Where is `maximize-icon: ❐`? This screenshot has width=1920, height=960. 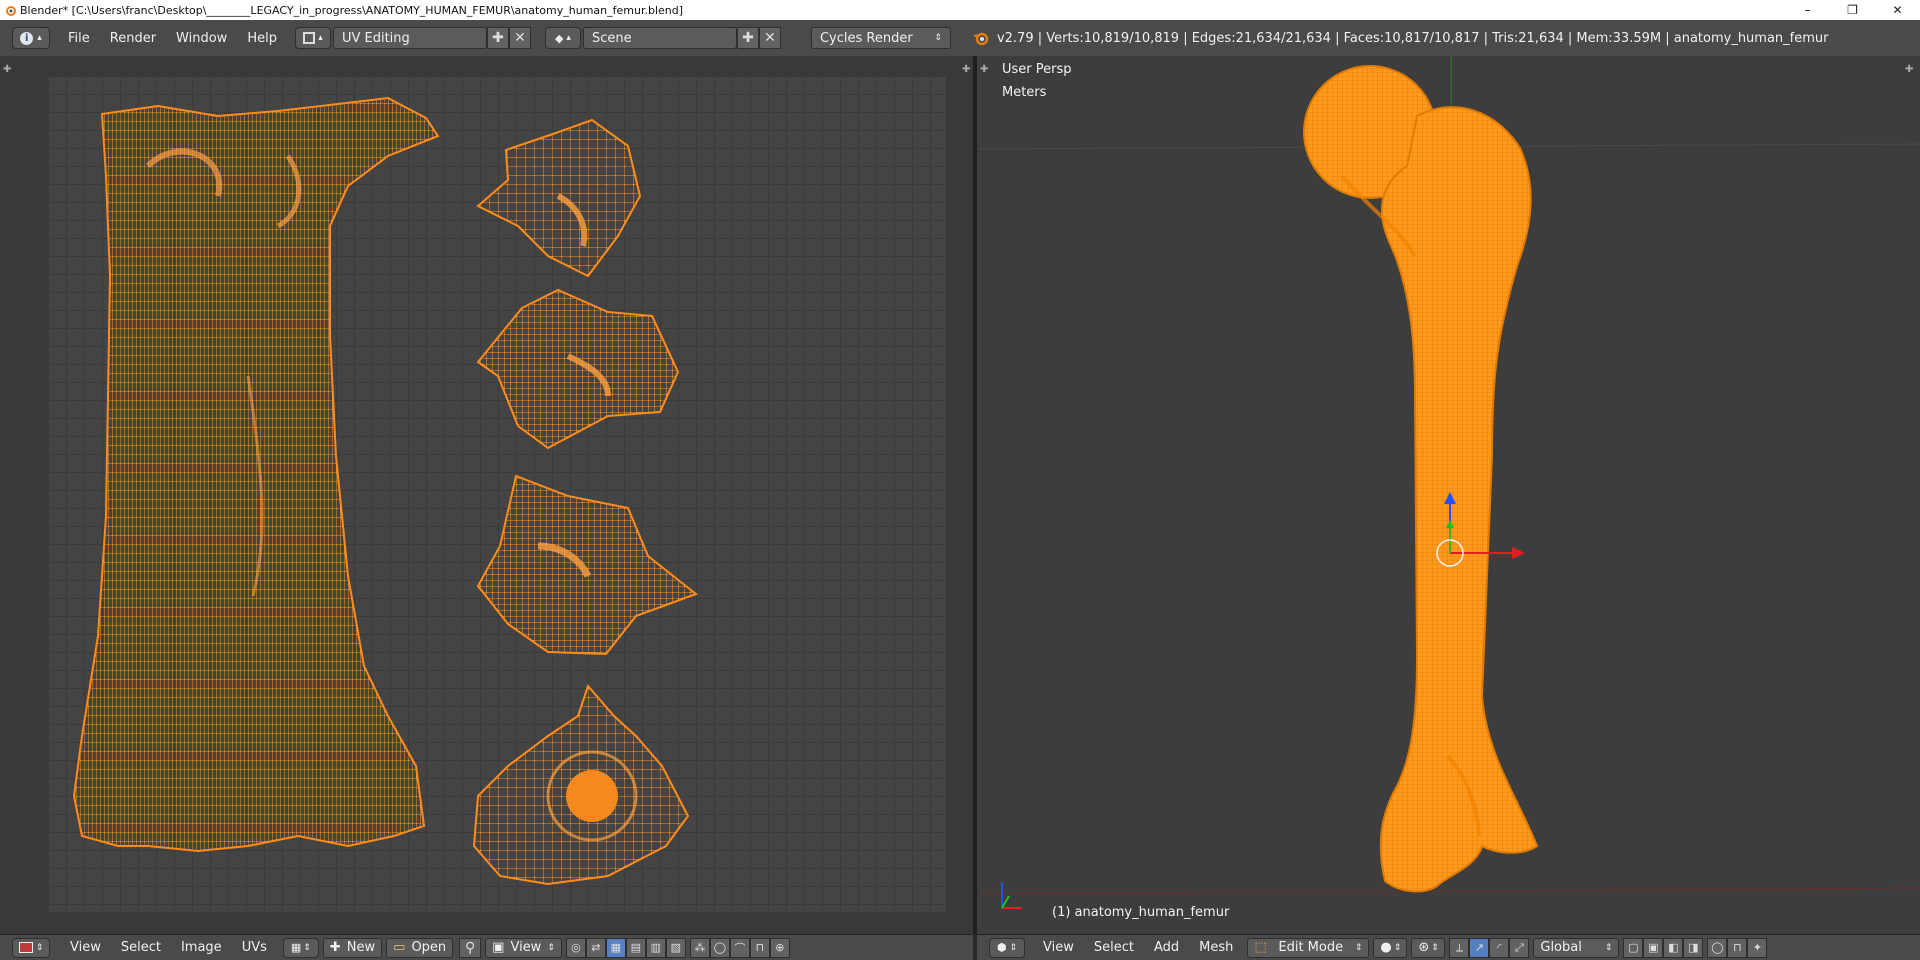 maximize-icon: ❐ is located at coordinates (1852, 10).